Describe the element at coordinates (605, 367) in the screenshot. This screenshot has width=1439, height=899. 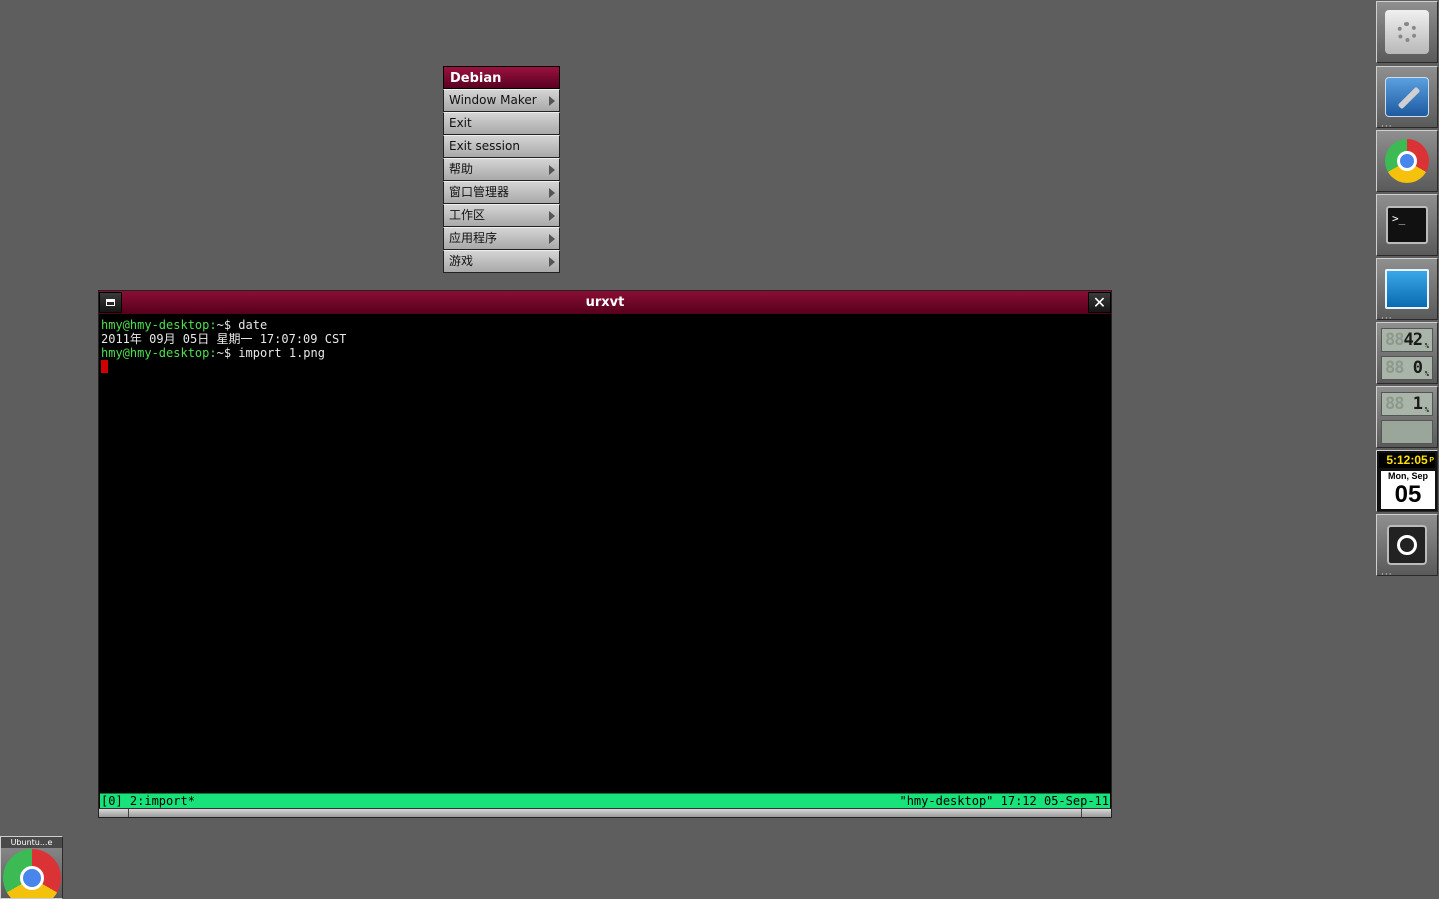
I see `terminal-line` at that location.